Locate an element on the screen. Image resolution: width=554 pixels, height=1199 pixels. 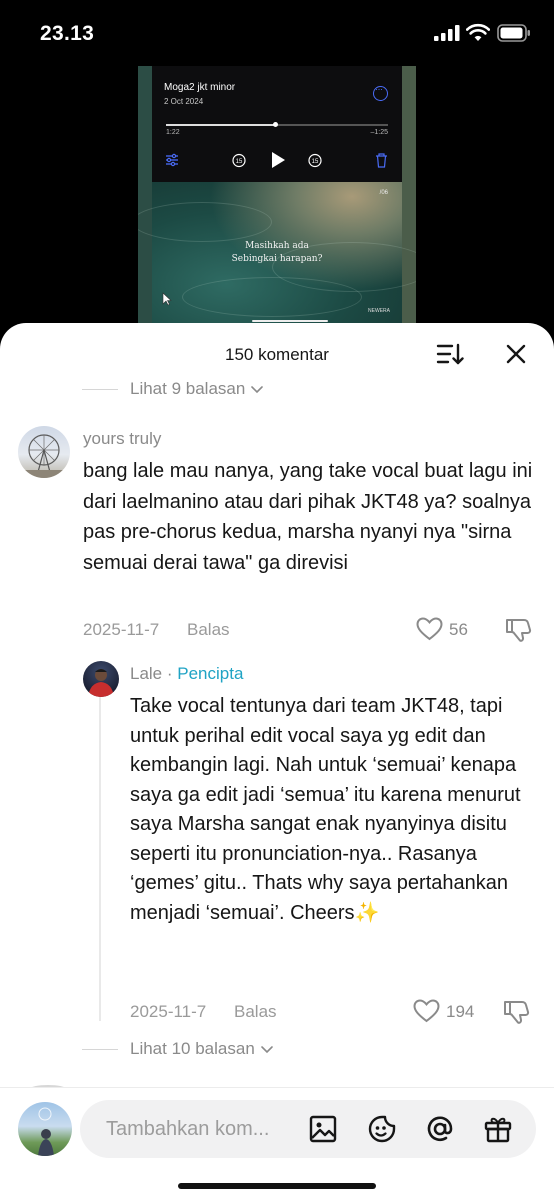
video-home-indicator is located at coordinates (290, 321).